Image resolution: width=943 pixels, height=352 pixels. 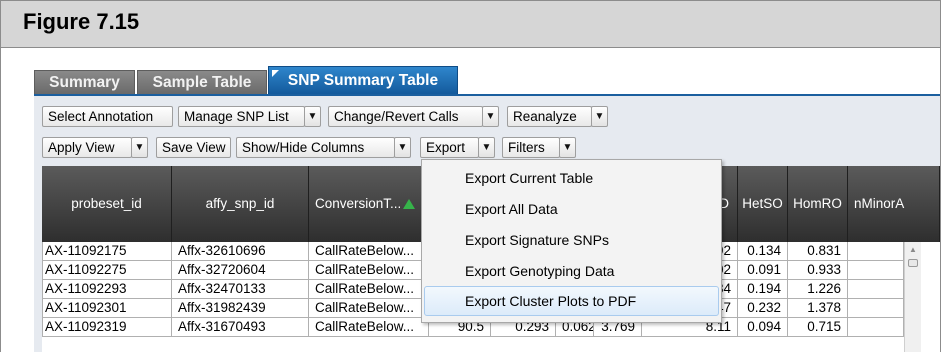 I want to click on export-button: Export, so click(x=449, y=147).